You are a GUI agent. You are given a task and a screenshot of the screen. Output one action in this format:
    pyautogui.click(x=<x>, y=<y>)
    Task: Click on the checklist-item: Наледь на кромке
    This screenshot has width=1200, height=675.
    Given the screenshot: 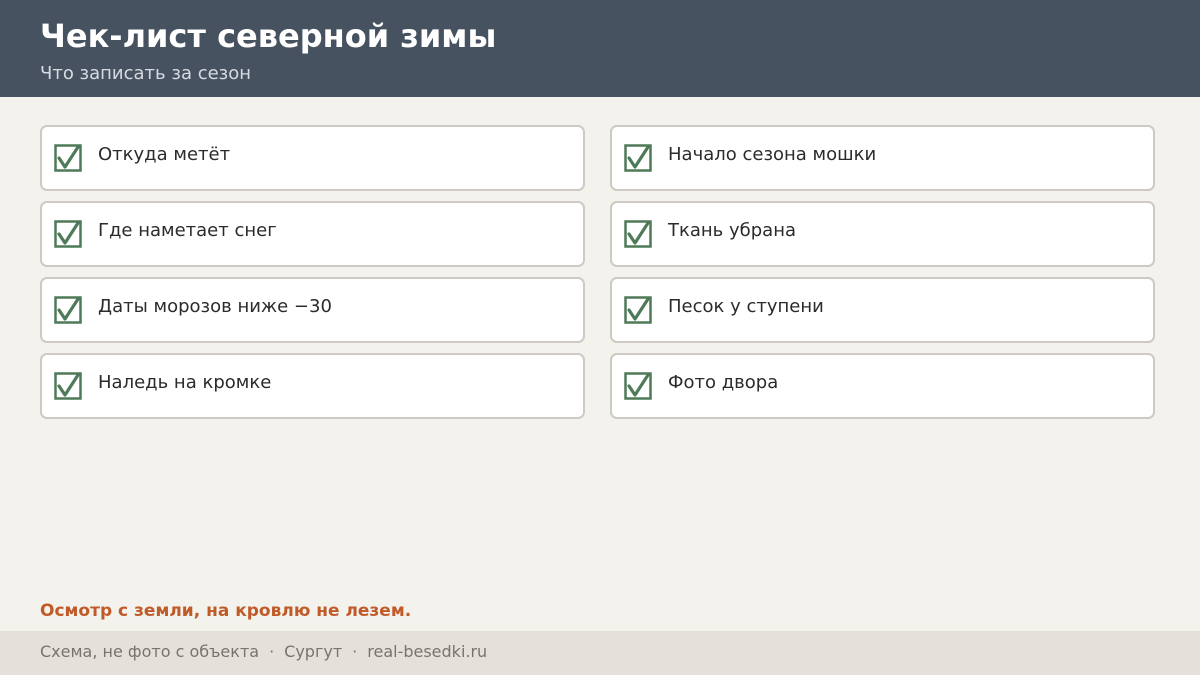 What is the action you would take?
    pyautogui.click(x=312, y=386)
    